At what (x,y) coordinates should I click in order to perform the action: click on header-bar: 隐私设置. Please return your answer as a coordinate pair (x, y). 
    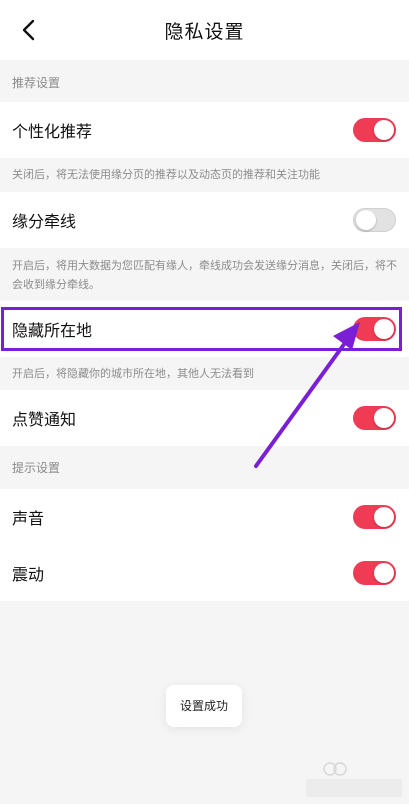
    Looking at the image, I should click on (204, 30).